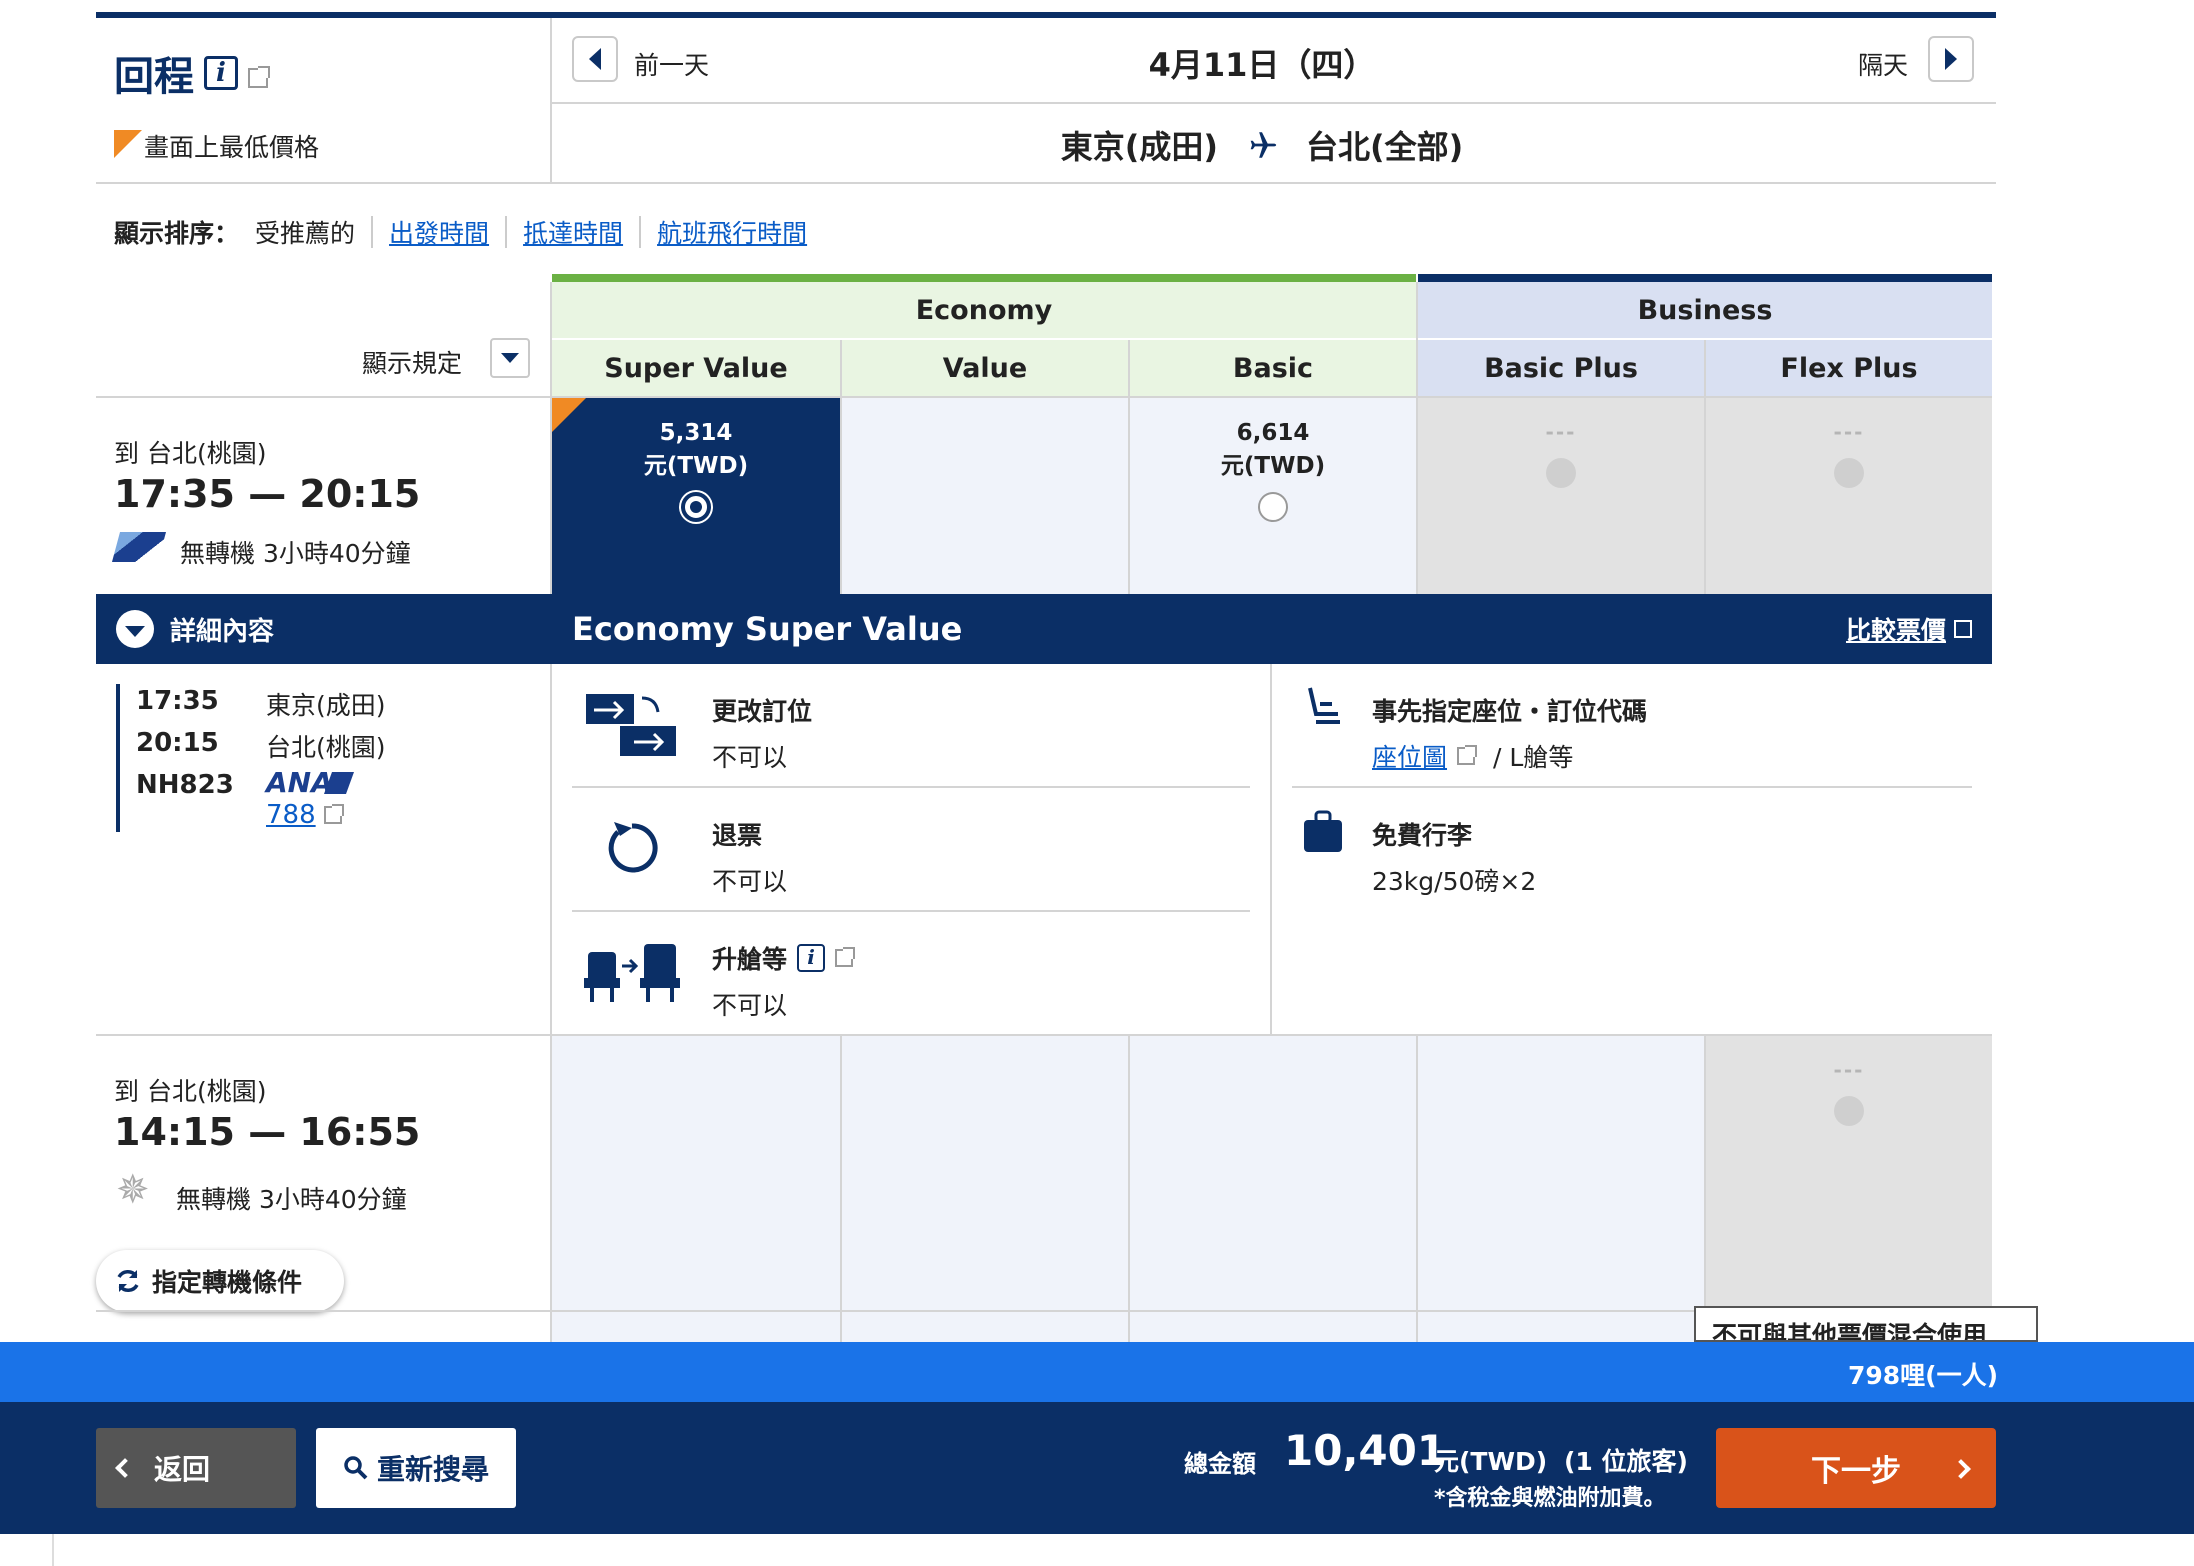 This screenshot has width=2194, height=1566. I want to click on compare-fares-link: 比較票價, so click(1909, 629).